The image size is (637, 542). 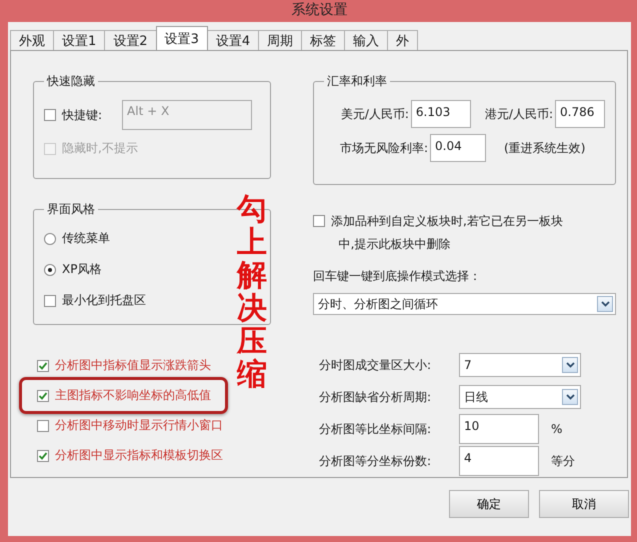 What do you see at coordinates (357, 81) in the screenshot?
I see `group-title: 汇率和利率` at bounding box center [357, 81].